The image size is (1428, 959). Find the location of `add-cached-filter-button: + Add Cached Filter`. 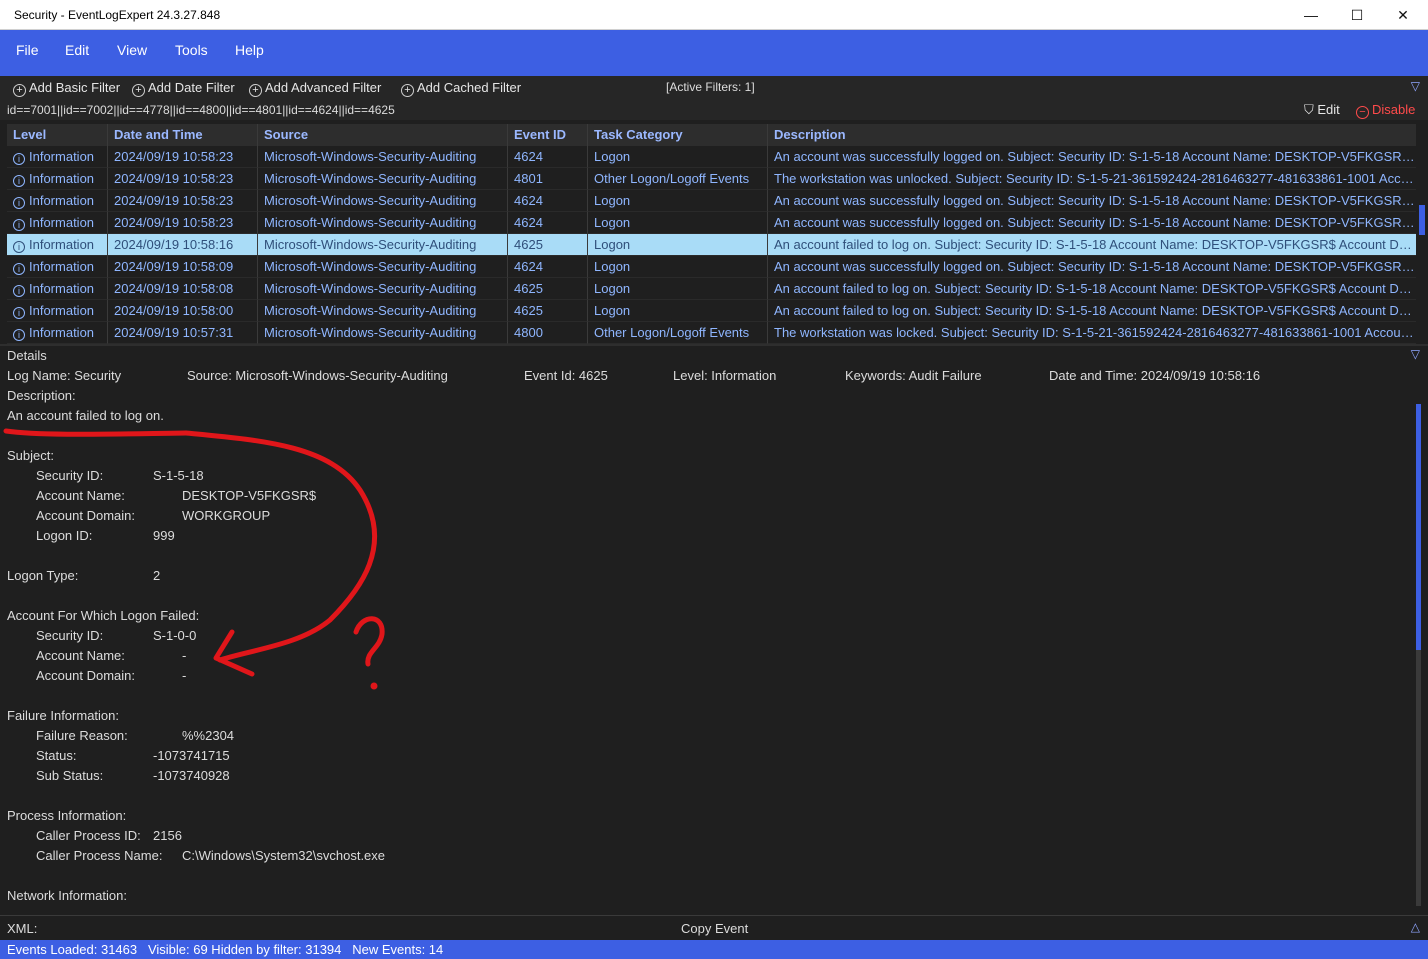

add-cached-filter-button: + Add Cached Filter is located at coordinates (461, 88).